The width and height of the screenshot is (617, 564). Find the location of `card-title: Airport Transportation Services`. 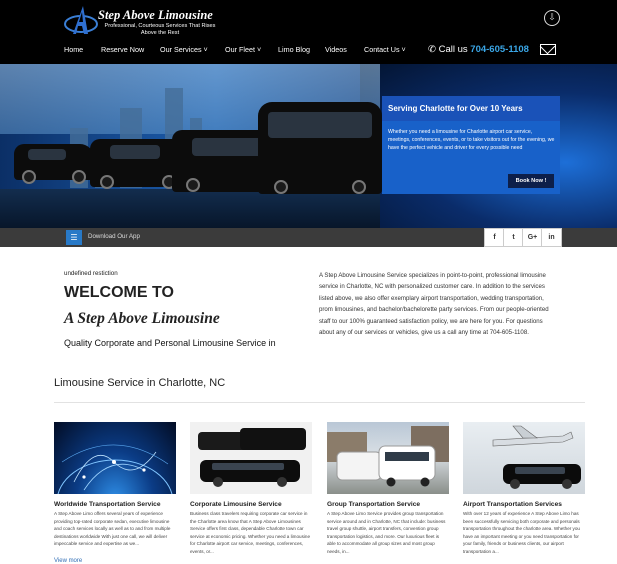

card-title: Airport Transportation Services is located at coordinates (512, 504).